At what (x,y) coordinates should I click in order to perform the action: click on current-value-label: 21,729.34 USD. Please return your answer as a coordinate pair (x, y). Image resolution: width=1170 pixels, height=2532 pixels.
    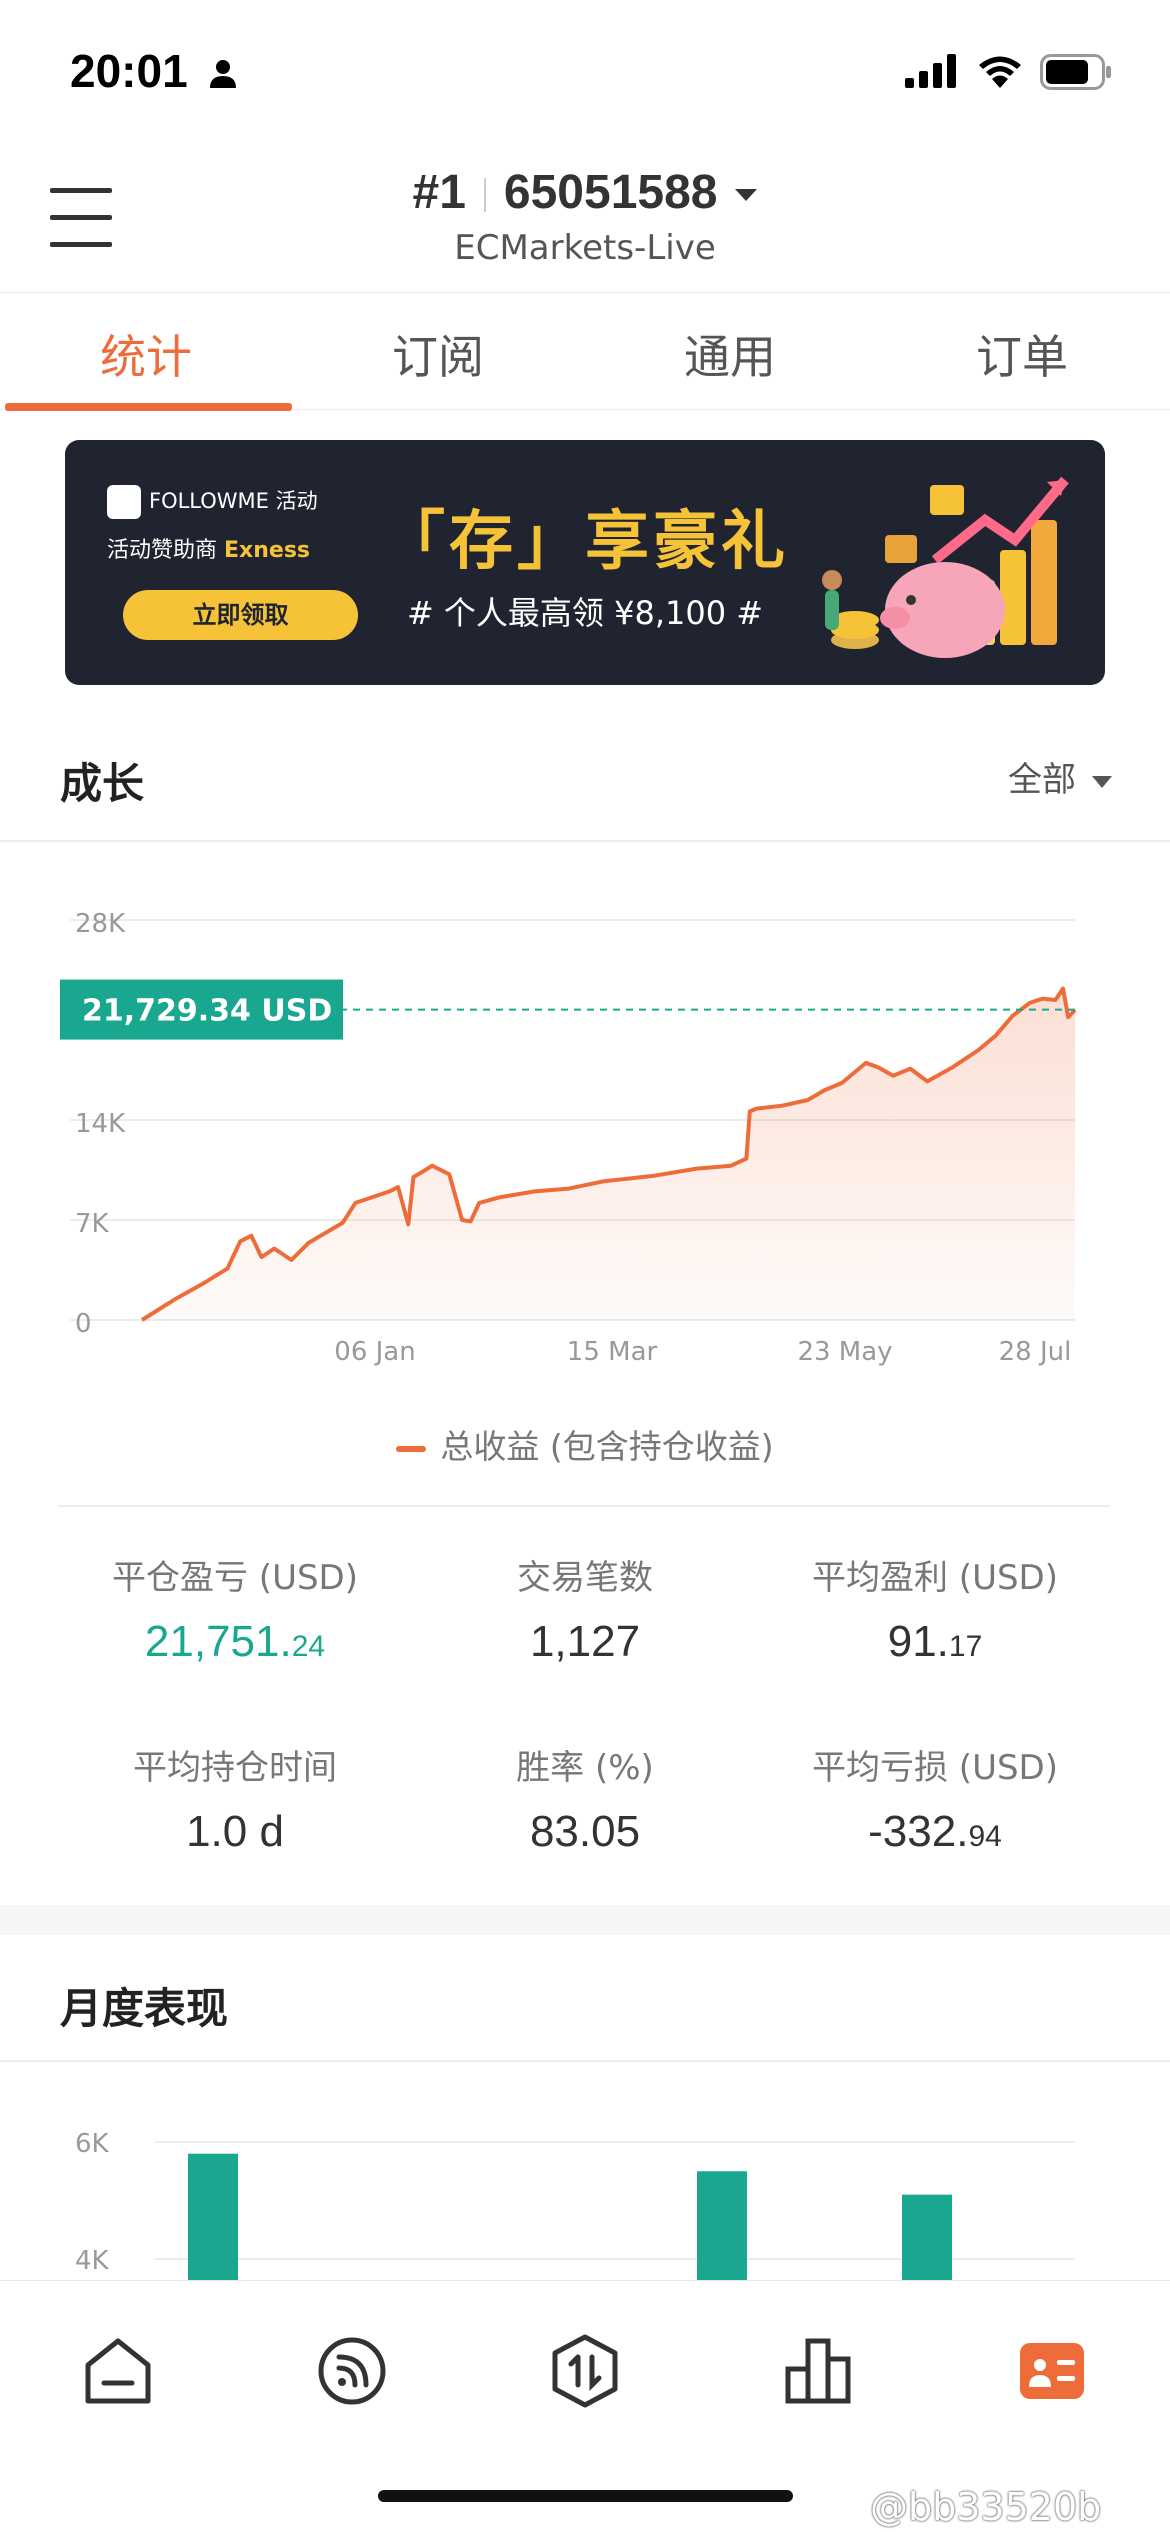
    Looking at the image, I should click on (207, 1011).